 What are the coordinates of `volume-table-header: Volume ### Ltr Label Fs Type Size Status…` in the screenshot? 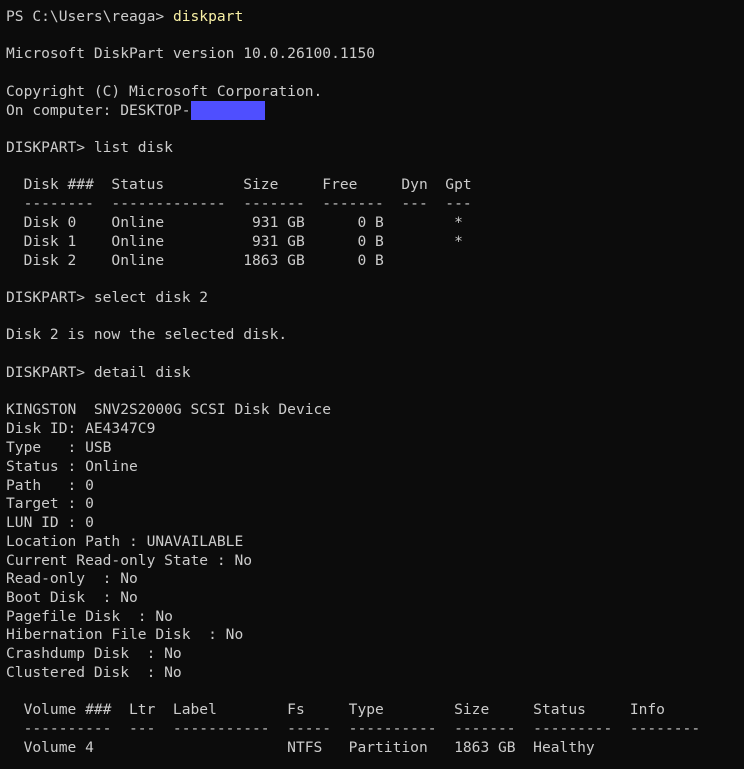 It's located at (335, 709).